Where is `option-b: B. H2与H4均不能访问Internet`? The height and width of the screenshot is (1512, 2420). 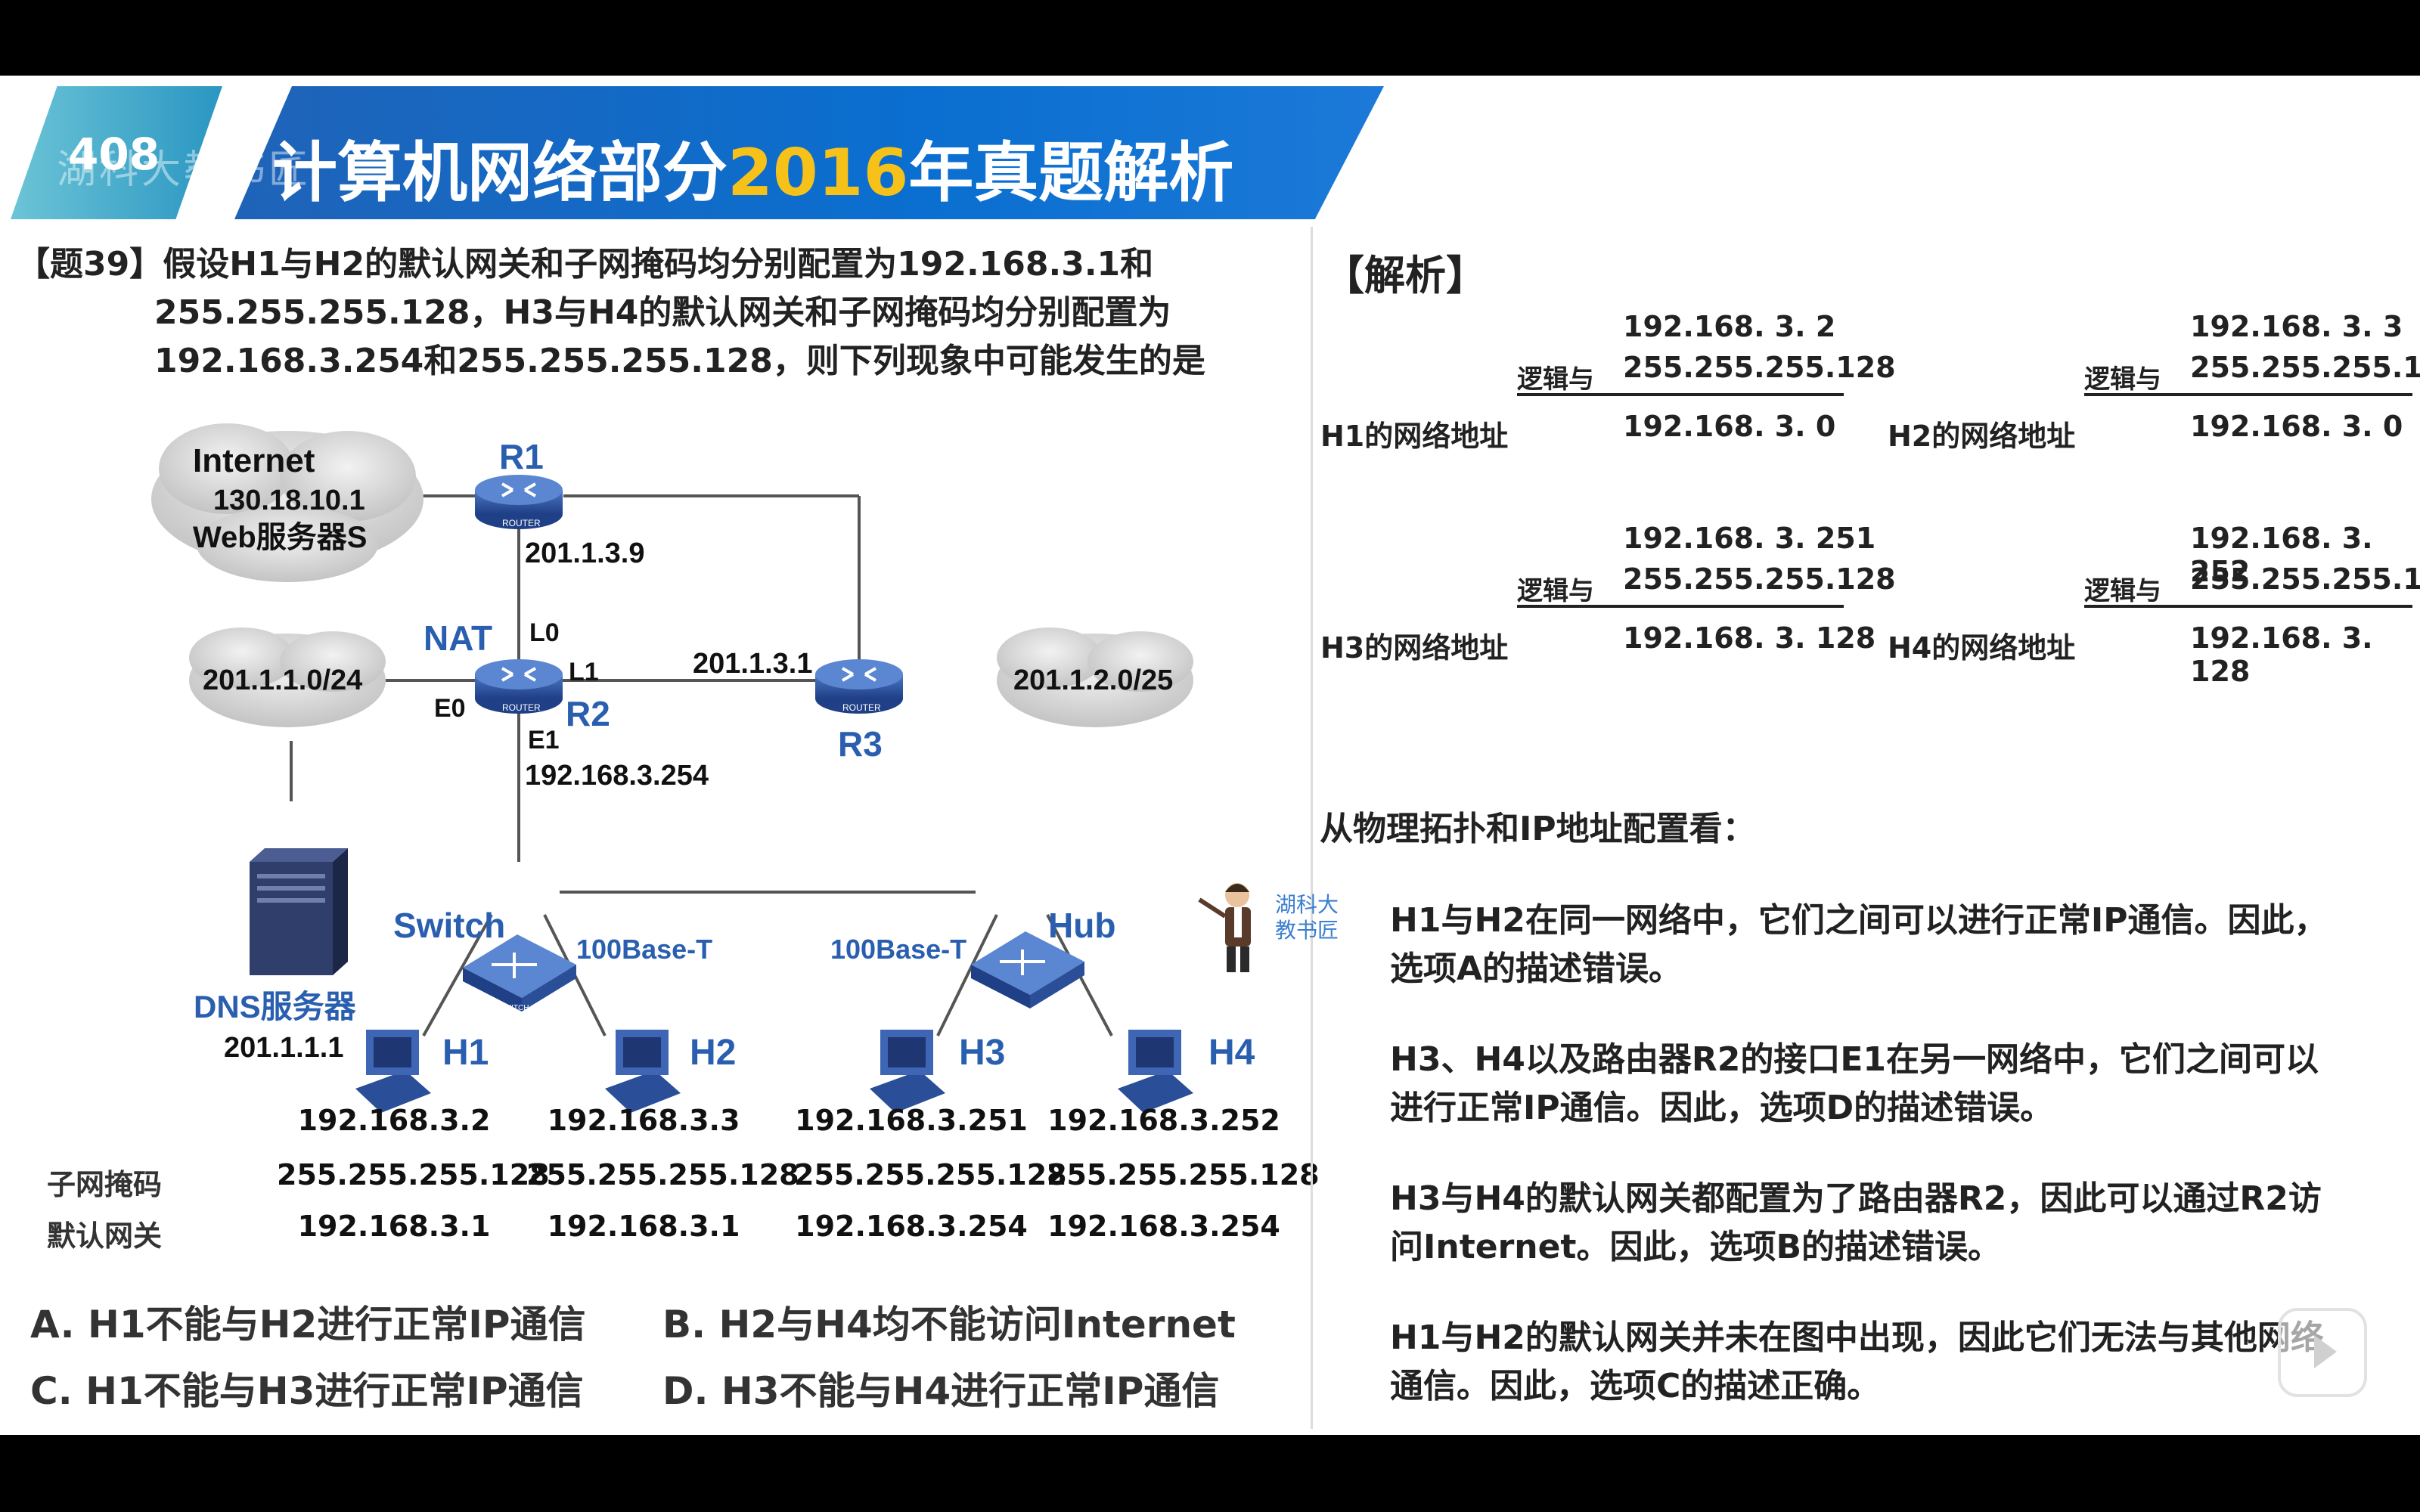
option-b: B. H2与H4均不能访问Internet is located at coordinates (949, 1324).